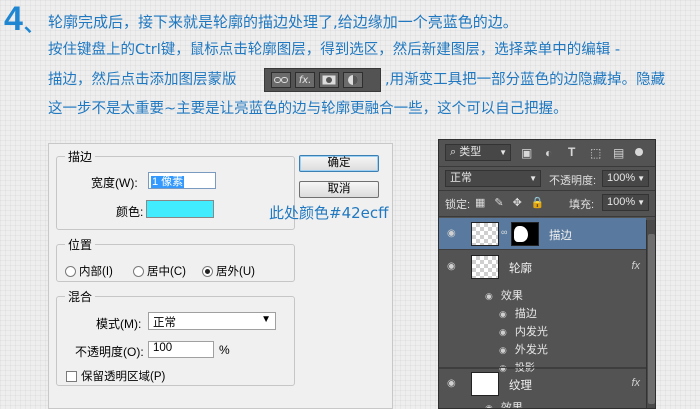 The image size is (700, 409). What do you see at coordinates (71, 376) in the screenshot?
I see `checkbox-icon` at bounding box center [71, 376].